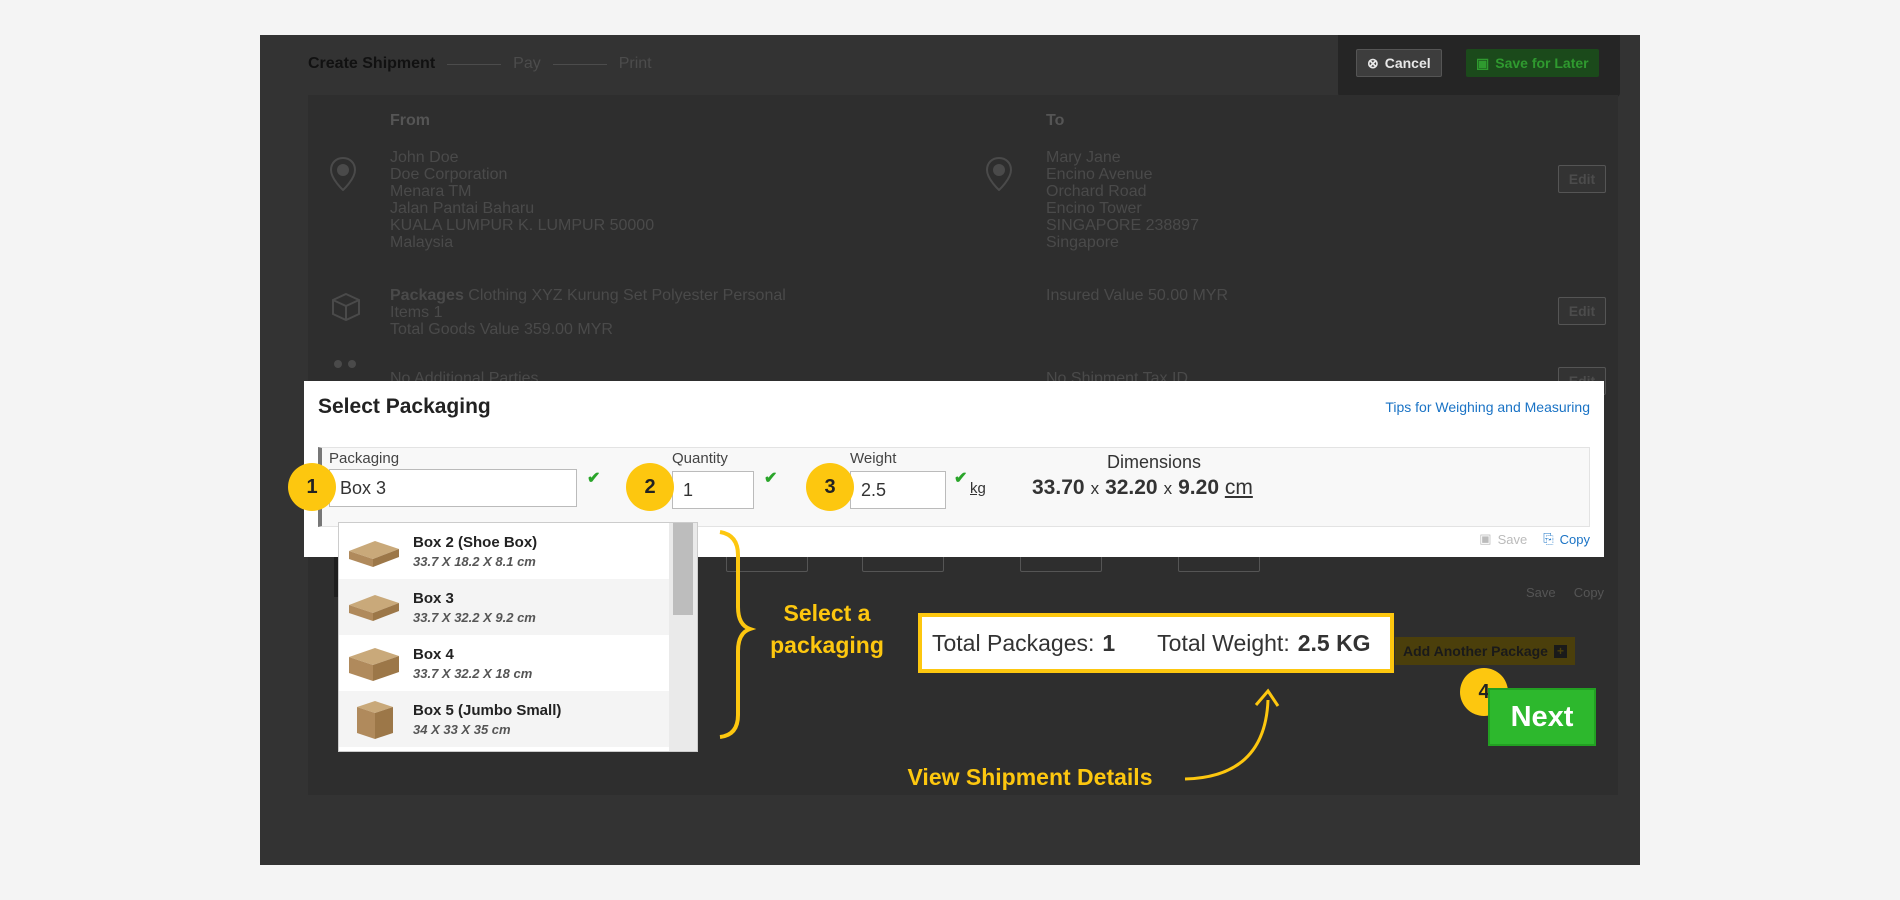  I want to click on next-button: Next, so click(1542, 717).